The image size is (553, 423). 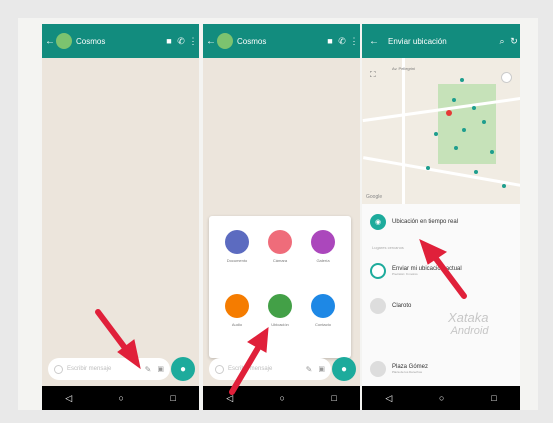 I want to click on attach-camera-button: Cámara, so click(x=280, y=246).